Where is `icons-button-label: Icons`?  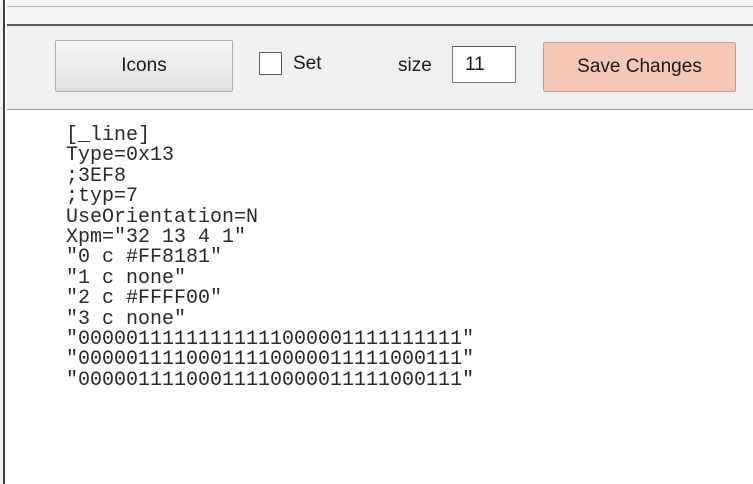 icons-button-label: Icons is located at coordinates (144, 65).